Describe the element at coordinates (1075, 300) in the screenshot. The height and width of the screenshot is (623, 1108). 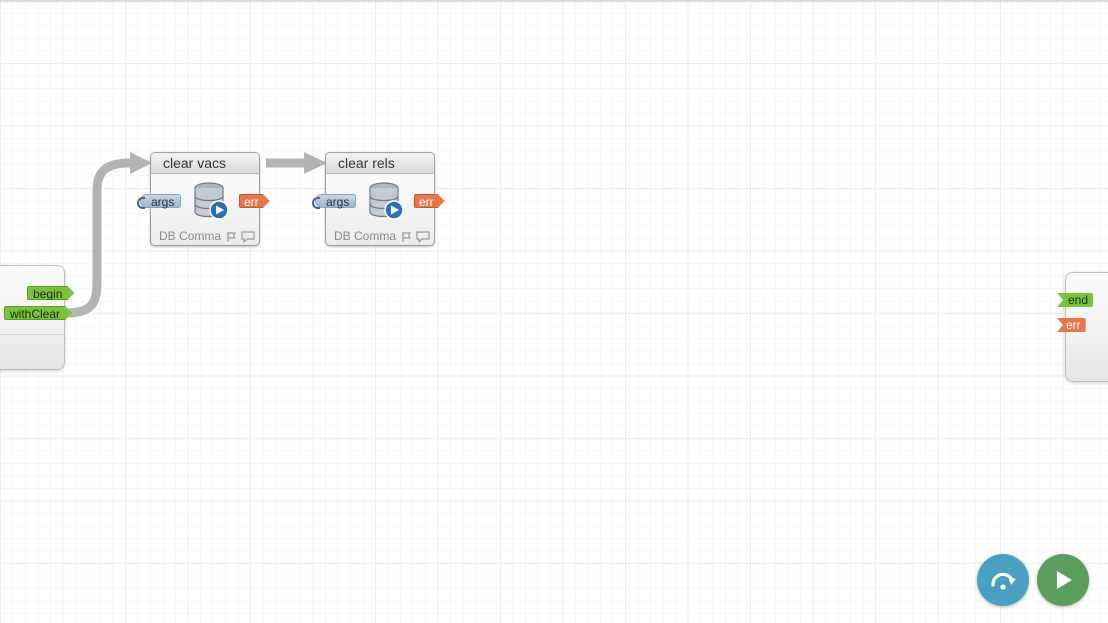
I see `end-port: end` at that location.